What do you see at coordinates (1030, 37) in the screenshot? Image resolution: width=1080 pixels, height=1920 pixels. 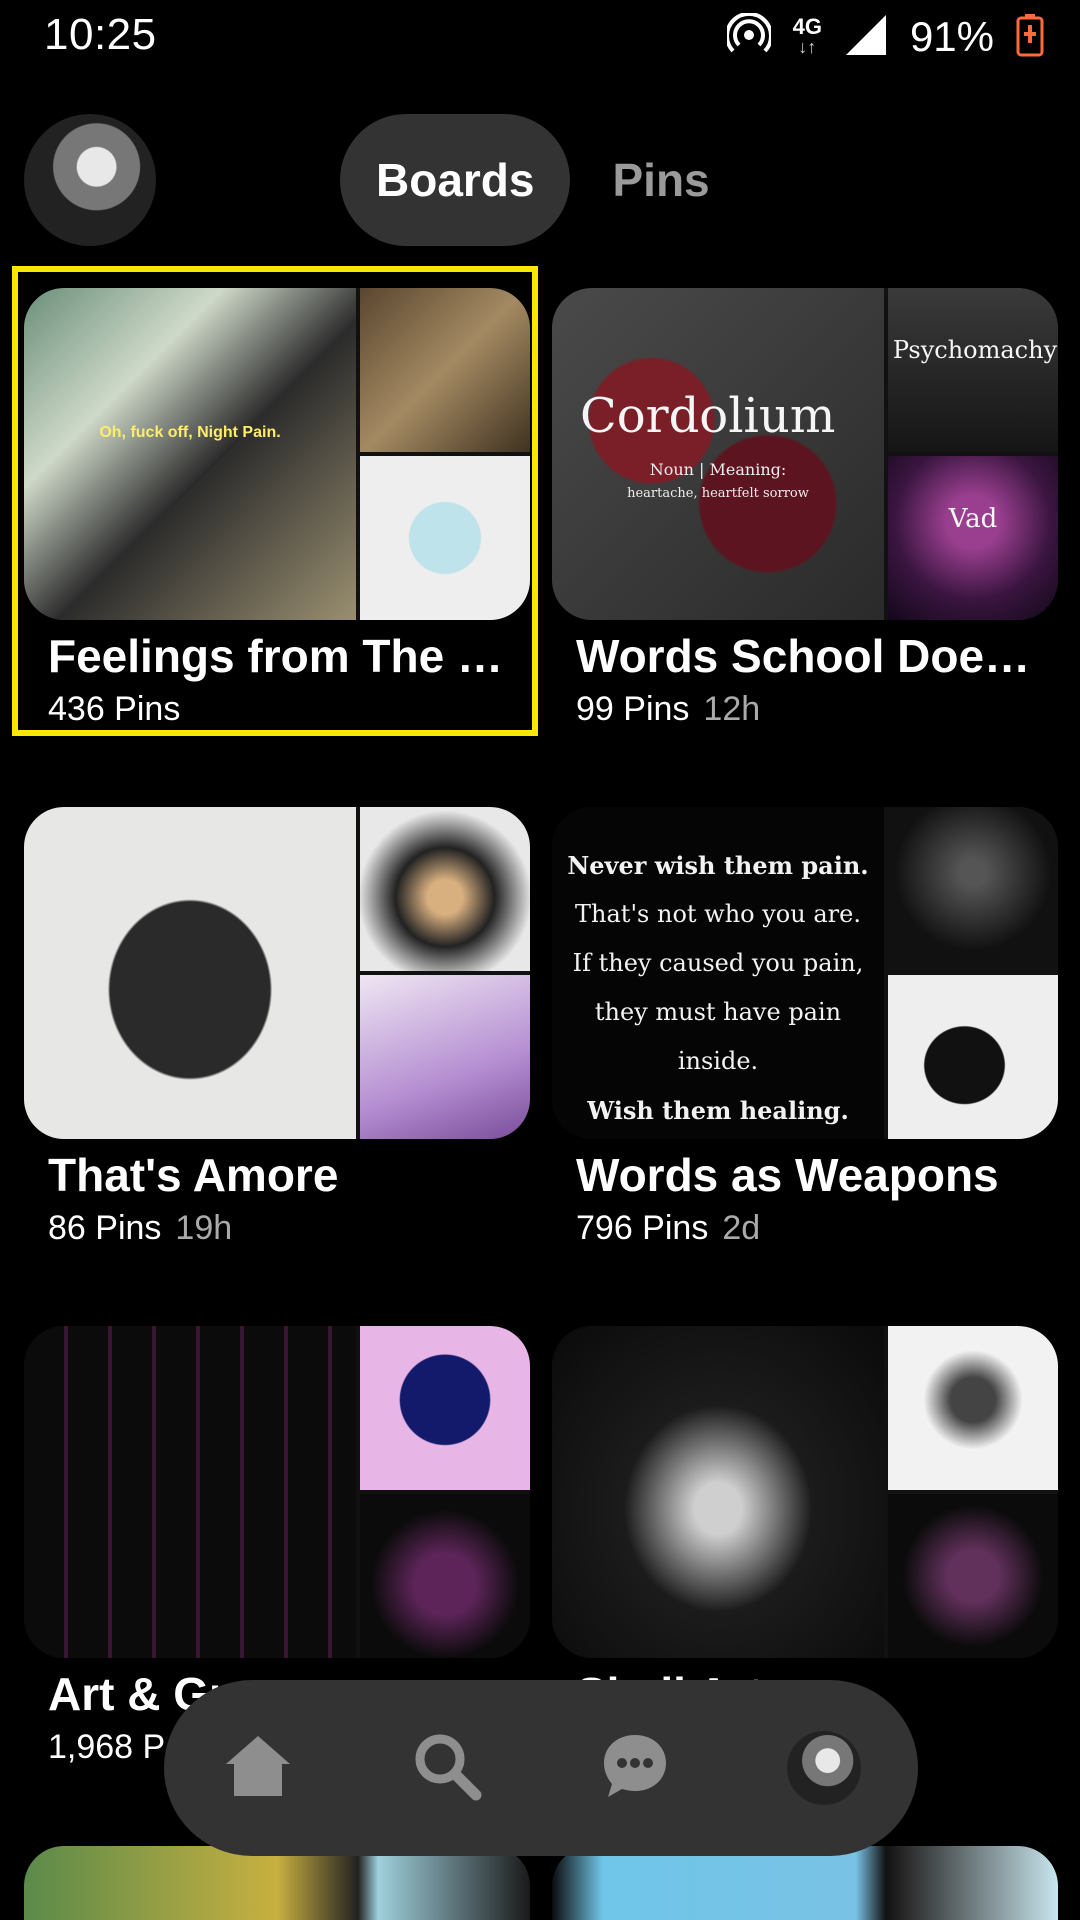 I see `battery-icon` at bounding box center [1030, 37].